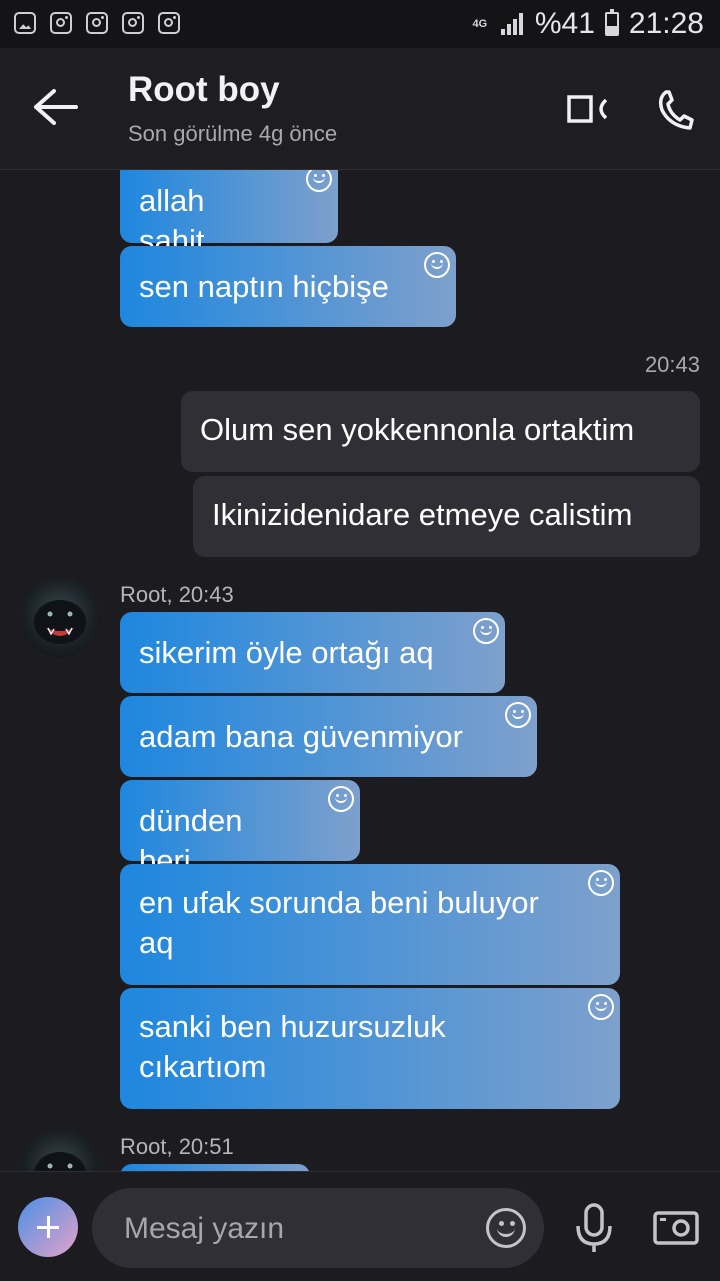 The width and height of the screenshot is (720, 1281). I want to click on last-seen-status: Son görülme 4g önce, so click(233, 133).